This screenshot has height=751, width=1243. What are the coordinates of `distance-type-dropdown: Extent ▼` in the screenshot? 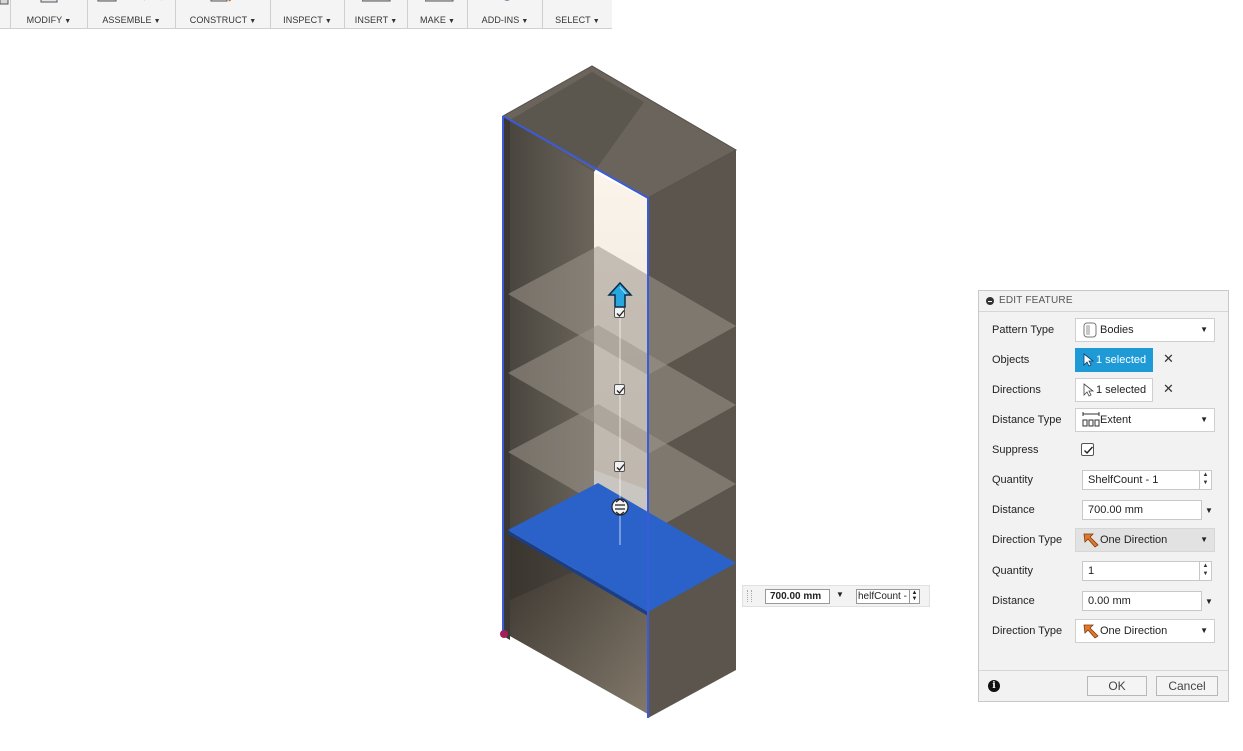 It's located at (1145, 420).